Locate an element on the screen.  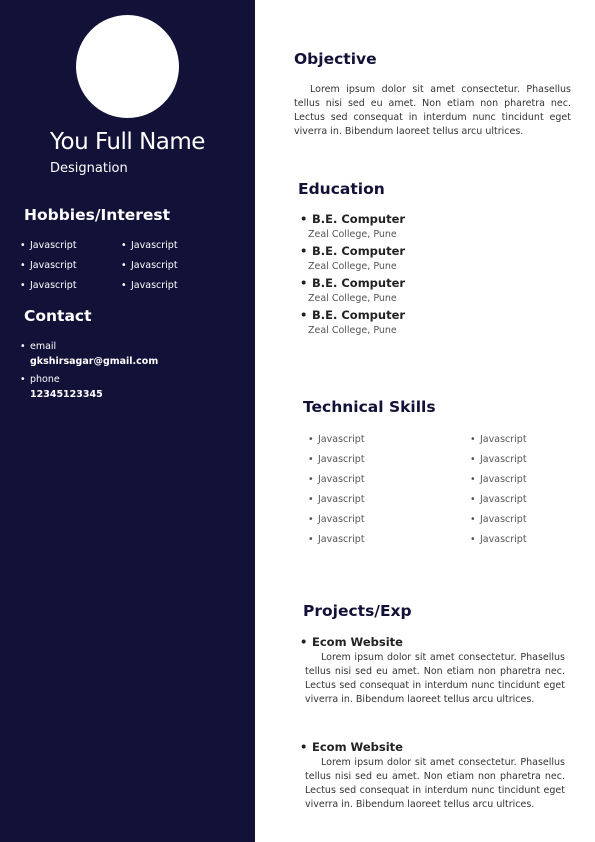
projects-heading: Projects/Exp is located at coordinates (357, 611).